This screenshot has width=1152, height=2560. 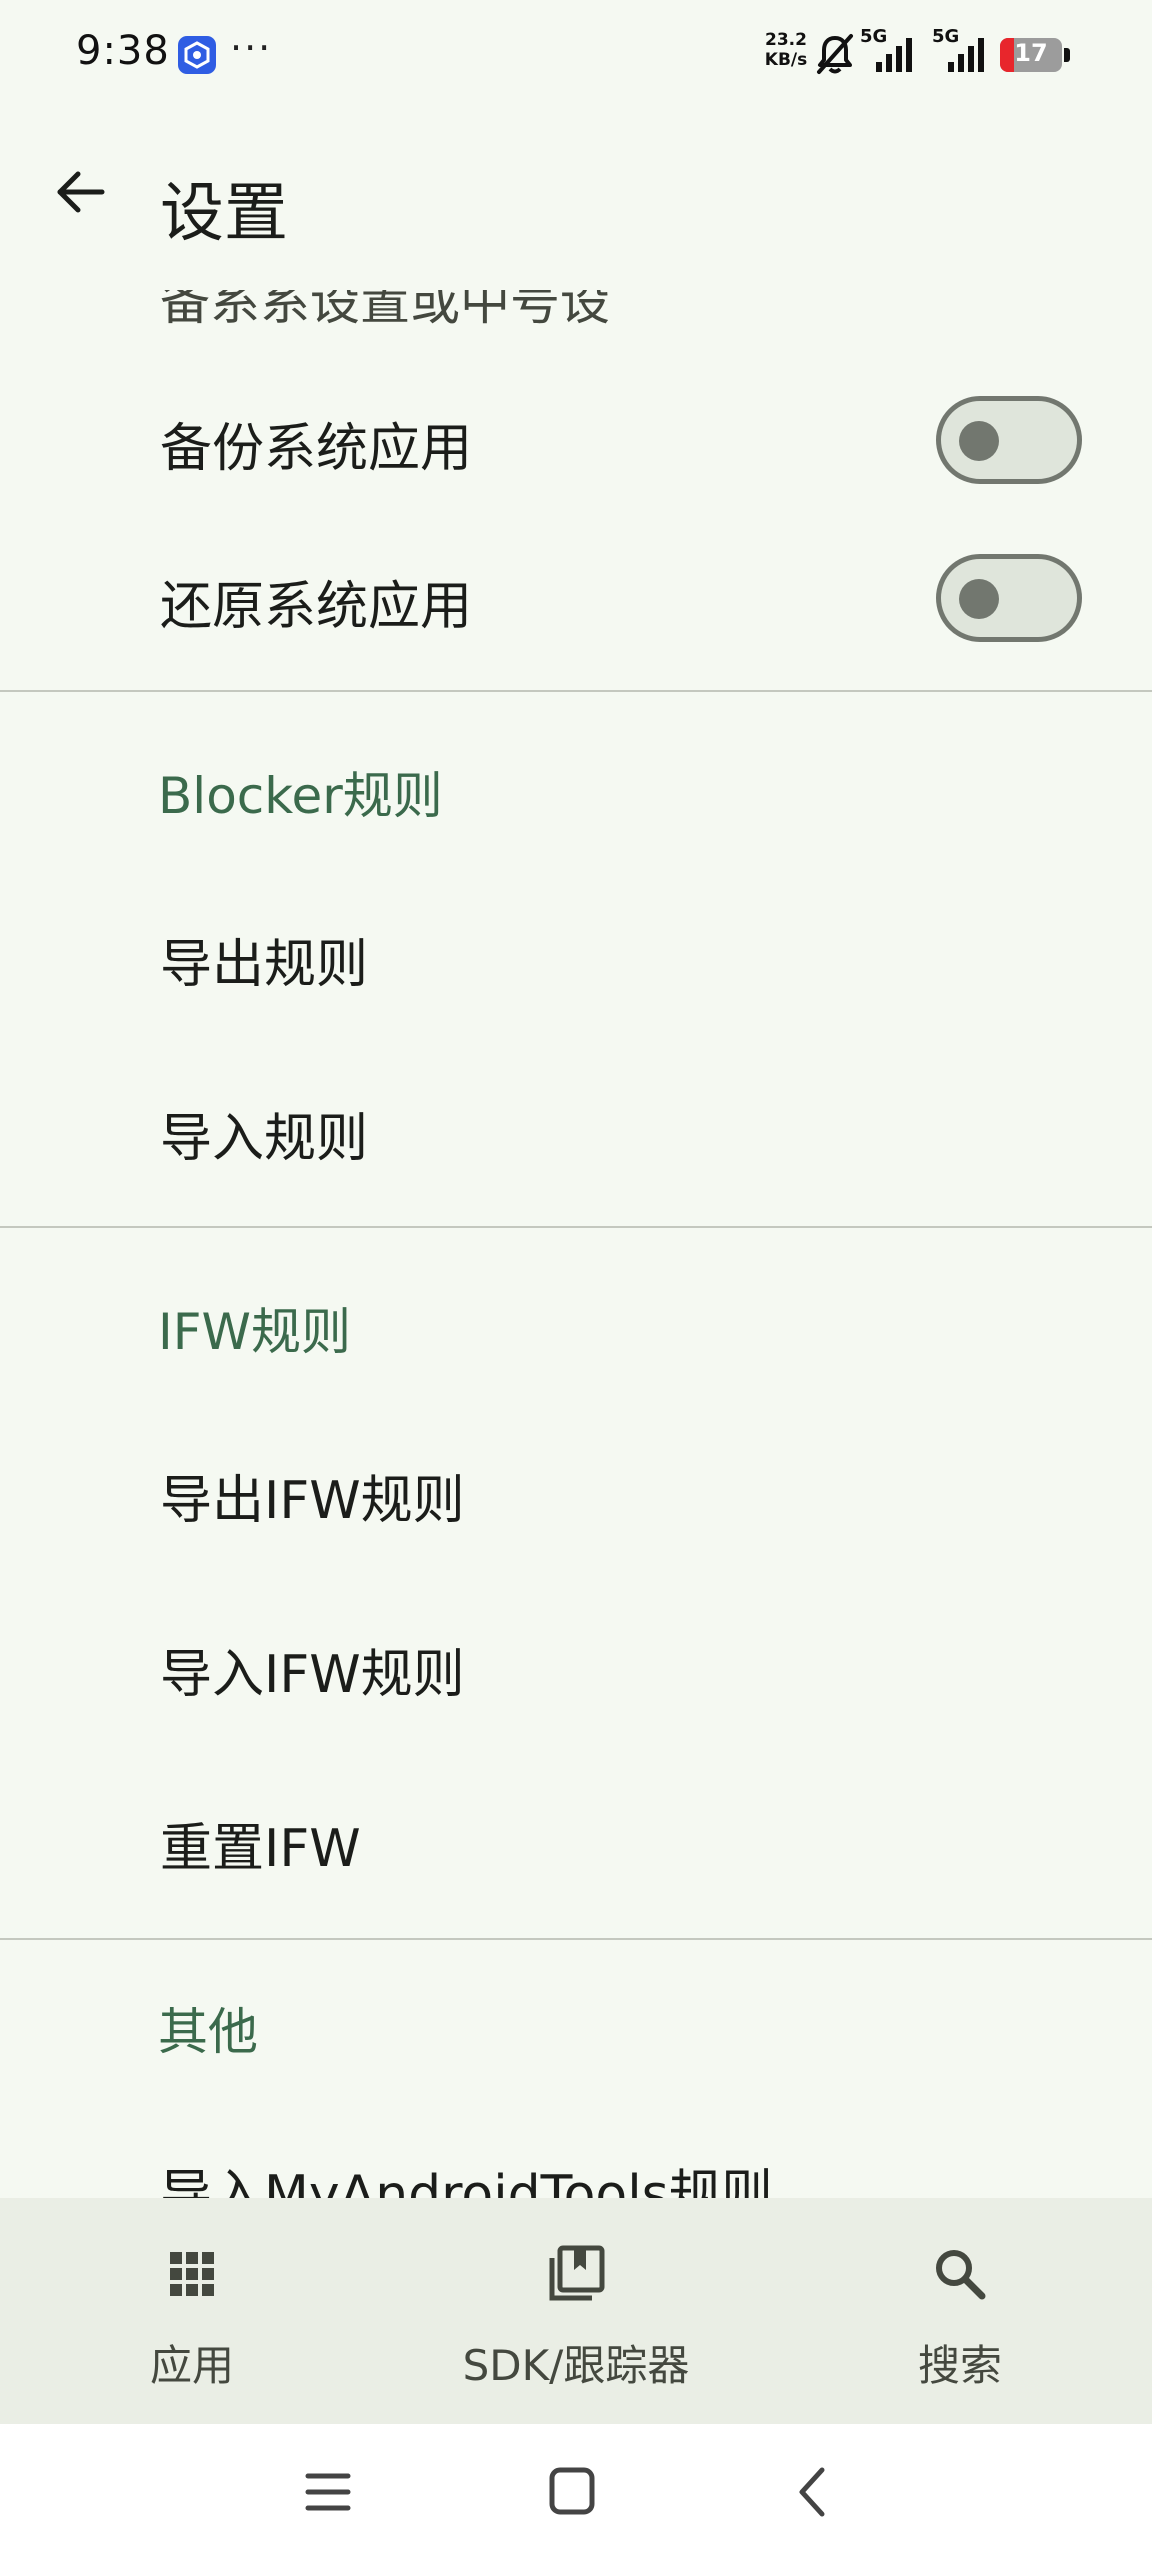 I want to click on network-speed: 23.2 KB/s, so click(x=786, y=50).